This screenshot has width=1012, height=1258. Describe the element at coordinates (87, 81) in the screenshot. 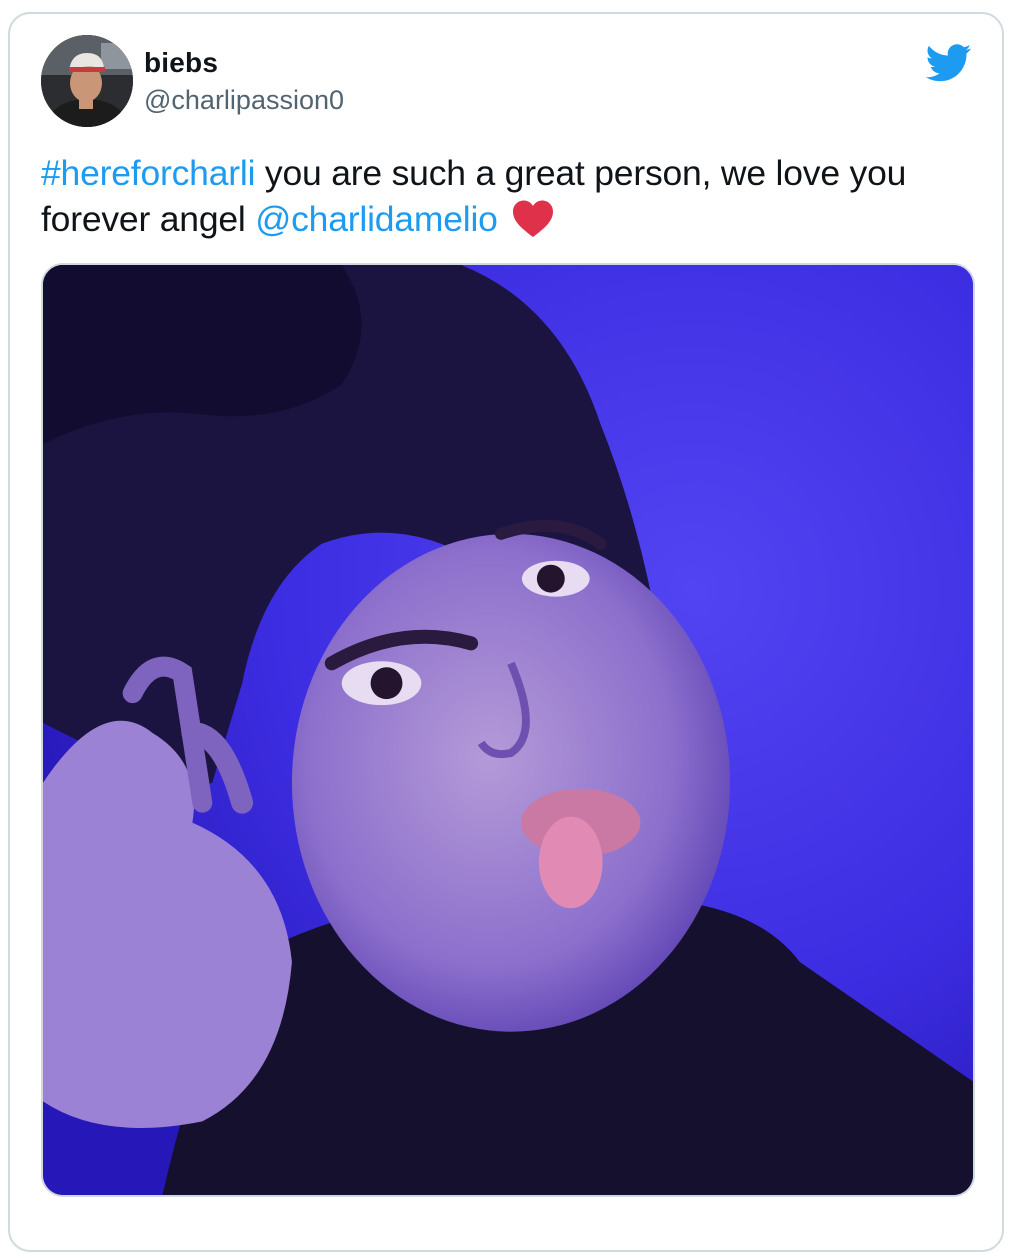

I see `avatar` at that location.